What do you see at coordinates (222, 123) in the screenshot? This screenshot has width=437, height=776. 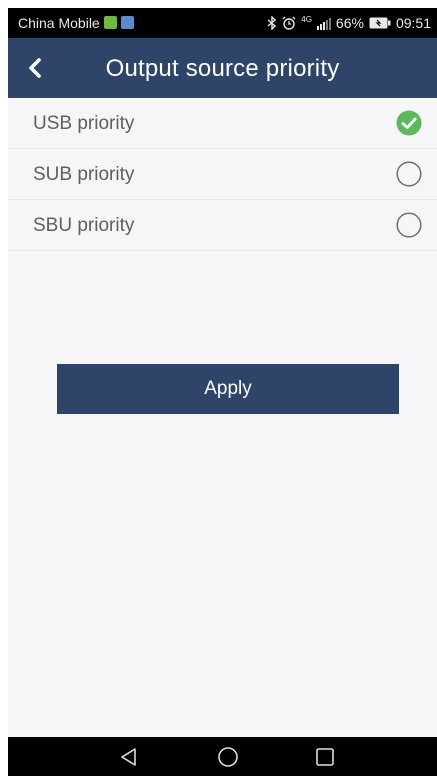 I see `option-usb-priority: USB priority` at bounding box center [222, 123].